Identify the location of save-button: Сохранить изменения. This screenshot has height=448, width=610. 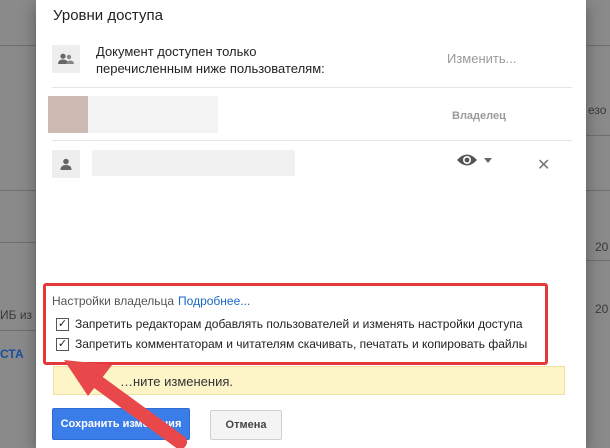
(121, 424).